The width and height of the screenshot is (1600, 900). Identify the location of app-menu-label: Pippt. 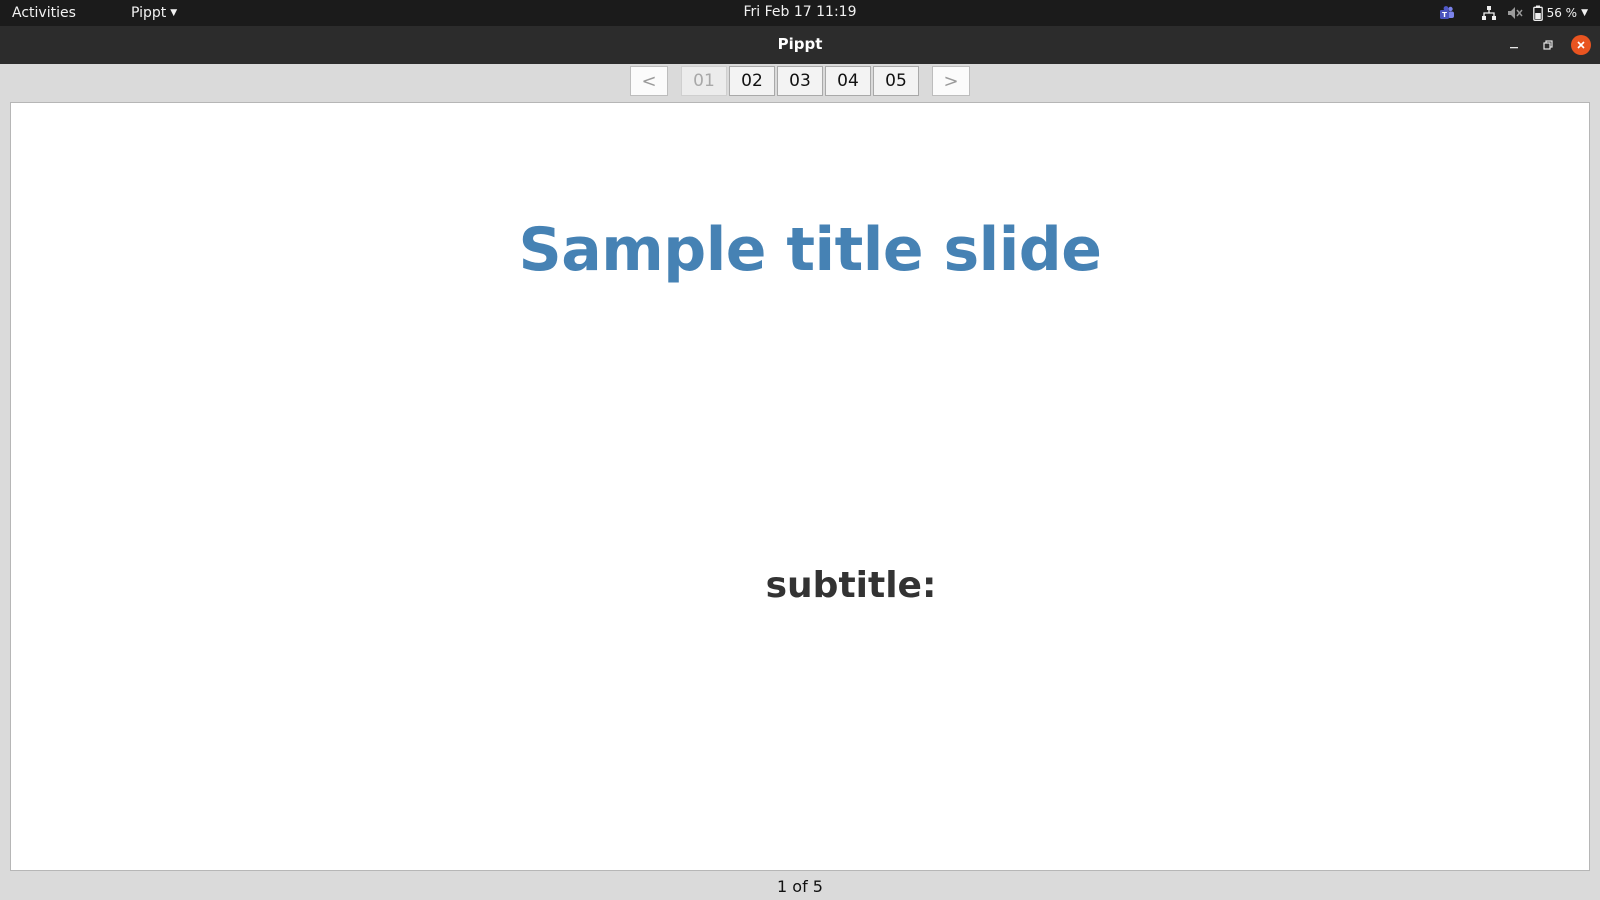
(149, 13).